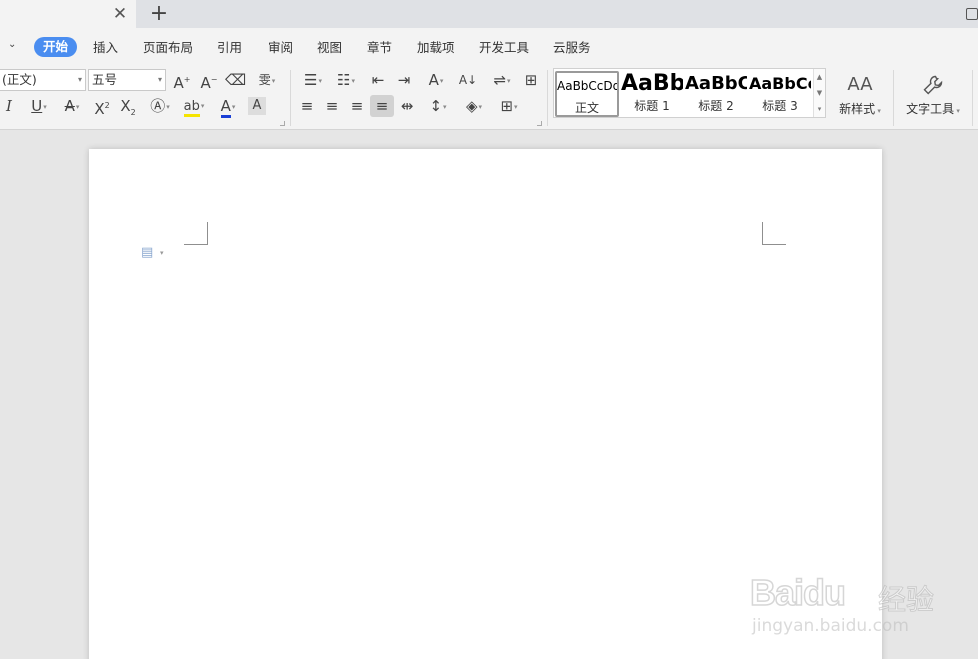 Image resolution: width=978 pixels, height=659 pixels. Describe the element at coordinates (56, 47) in the screenshot. I see `tab-home: 开始` at that location.